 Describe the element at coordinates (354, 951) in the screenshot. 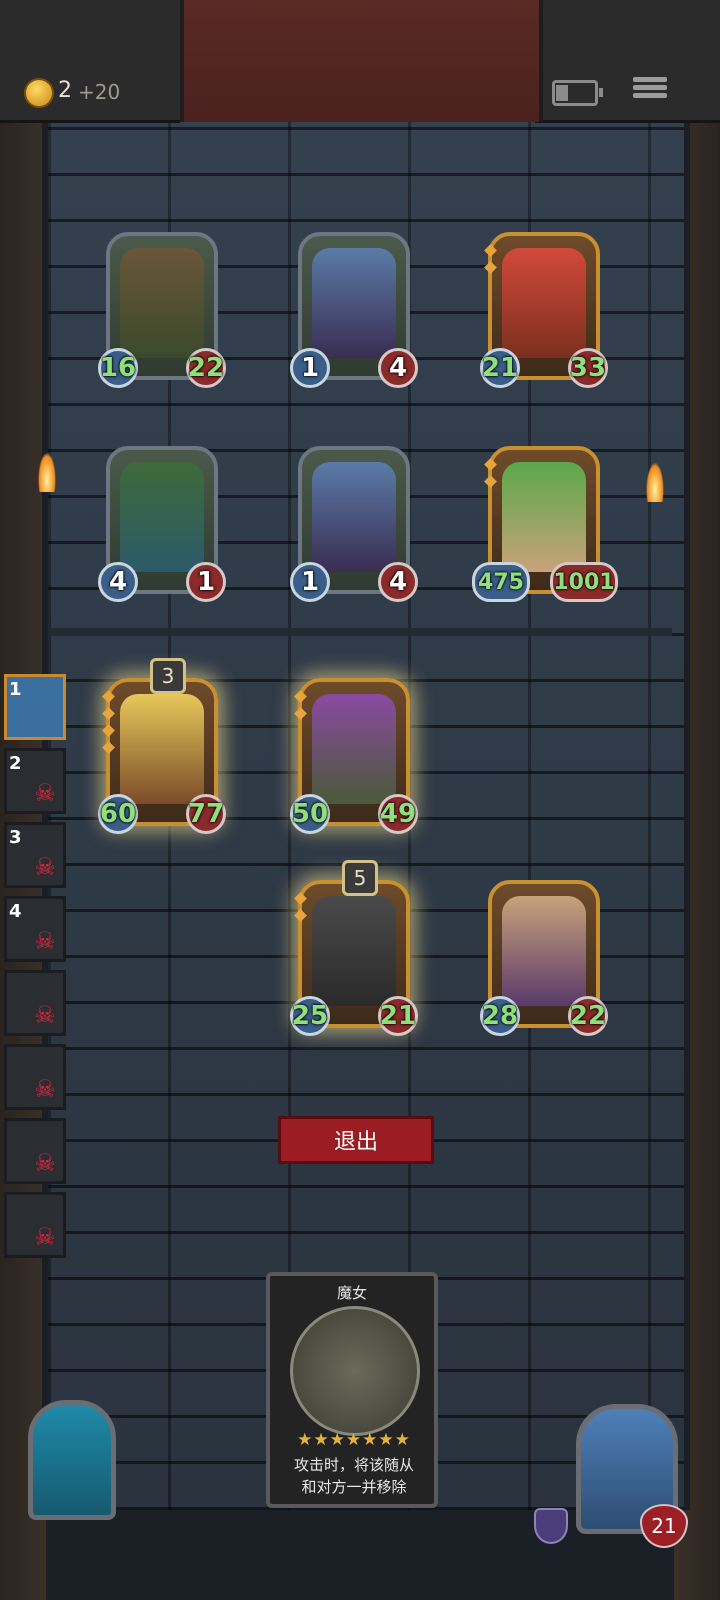

I see `guard-portrait` at that location.